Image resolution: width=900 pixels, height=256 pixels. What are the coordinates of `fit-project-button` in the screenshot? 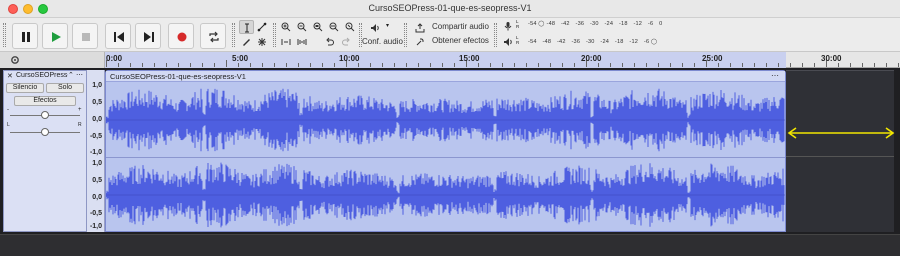 It's located at (334, 27).